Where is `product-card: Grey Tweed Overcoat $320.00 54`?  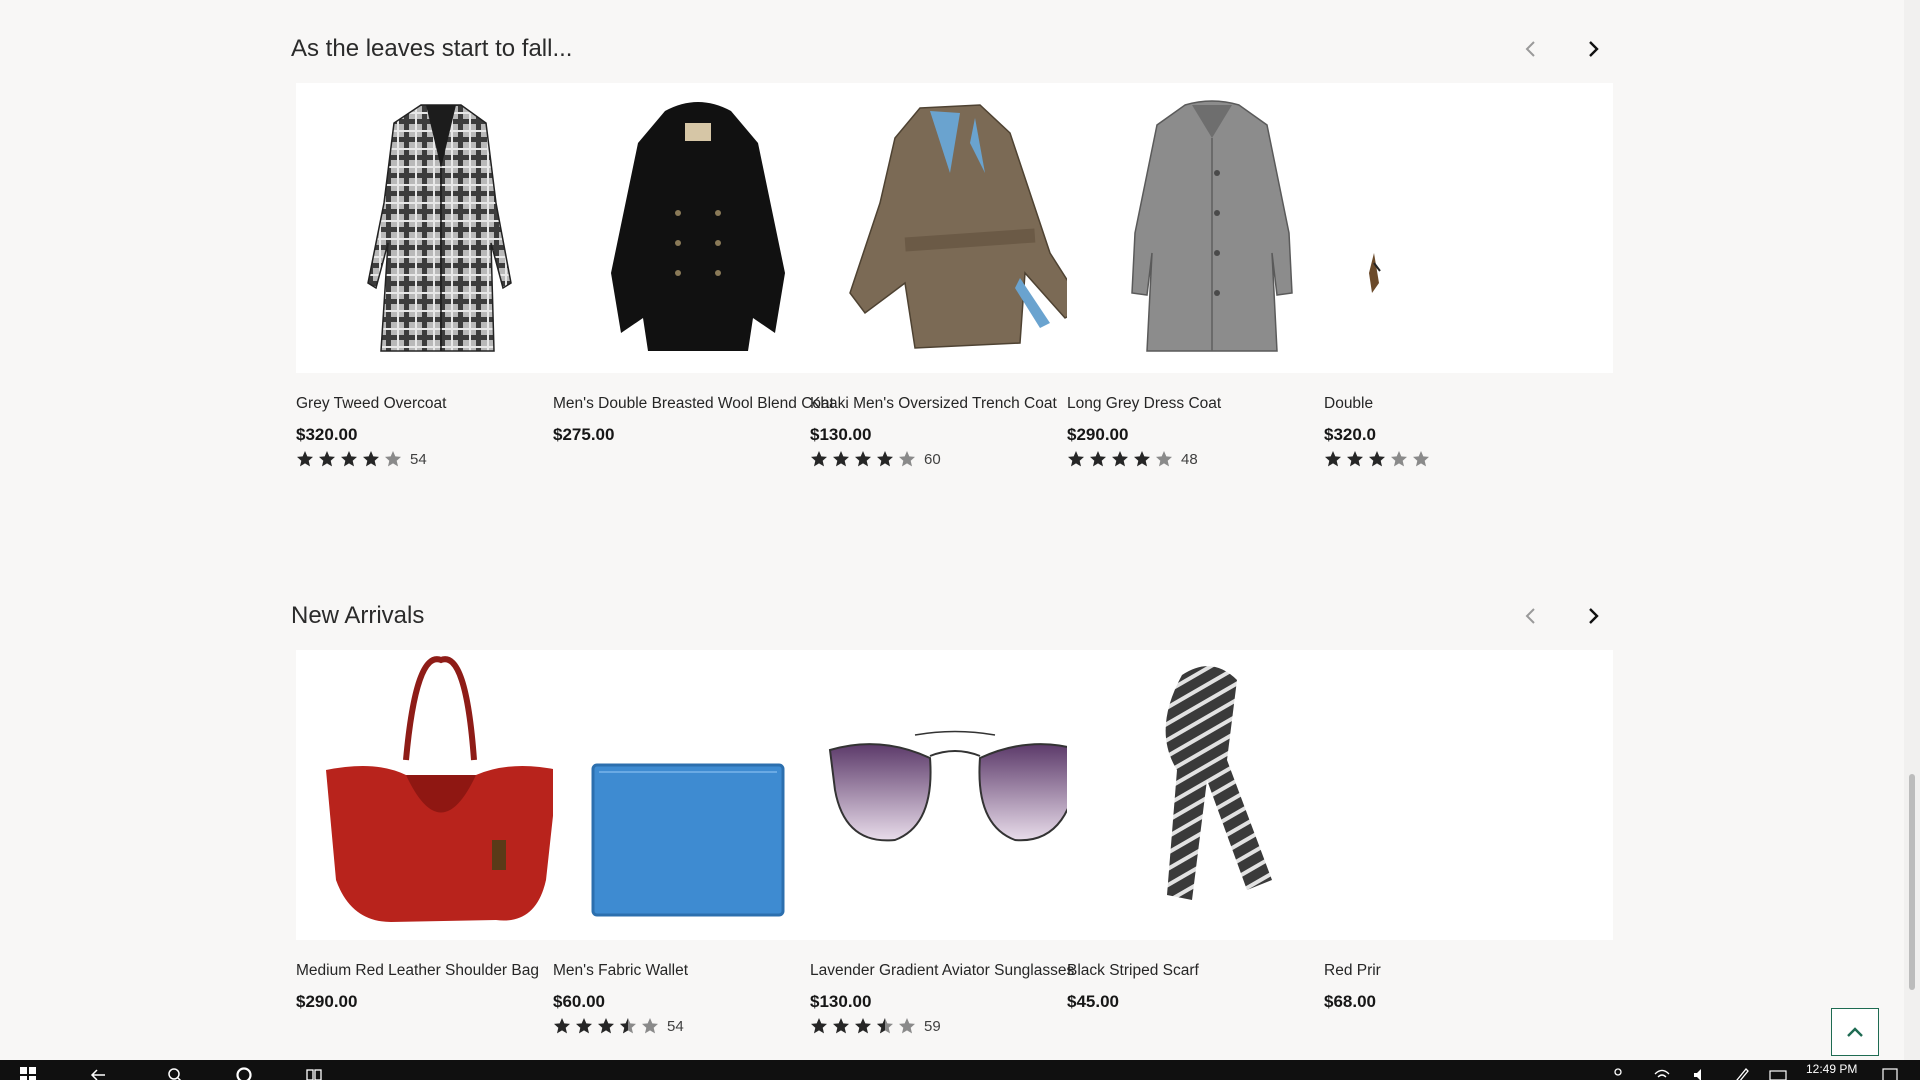 product-card: Grey Tweed Overcoat $320.00 54 is located at coordinates (441, 276).